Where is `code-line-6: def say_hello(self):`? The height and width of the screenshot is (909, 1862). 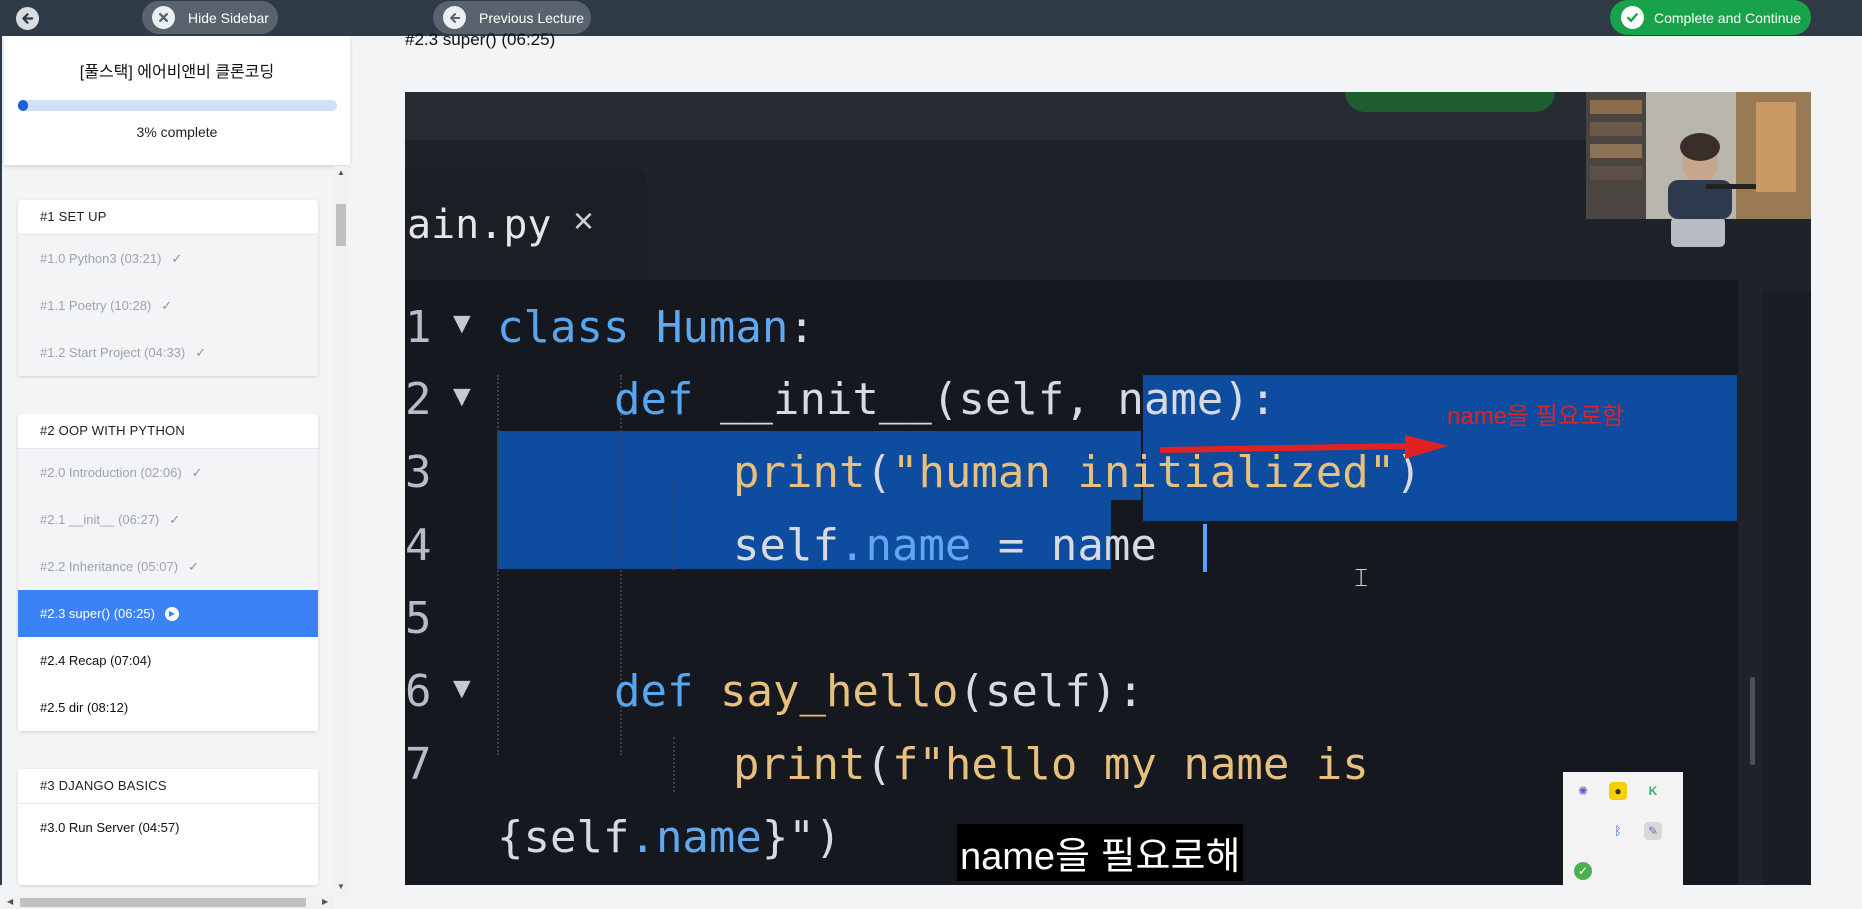
code-line-6: def say_hello(self): is located at coordinates (879, 691).